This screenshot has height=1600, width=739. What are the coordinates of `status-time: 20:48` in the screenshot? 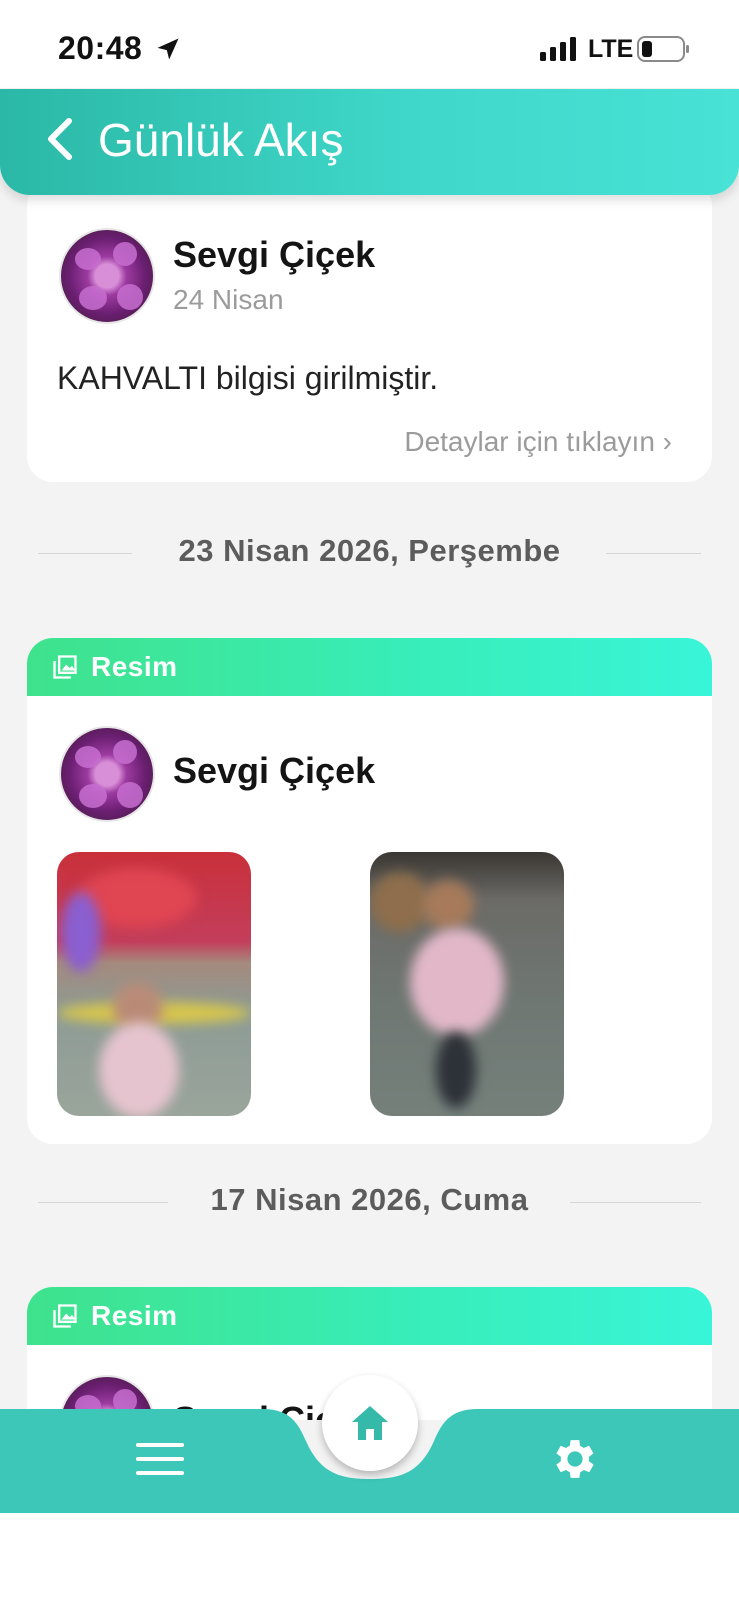 It's located at (100, 48).